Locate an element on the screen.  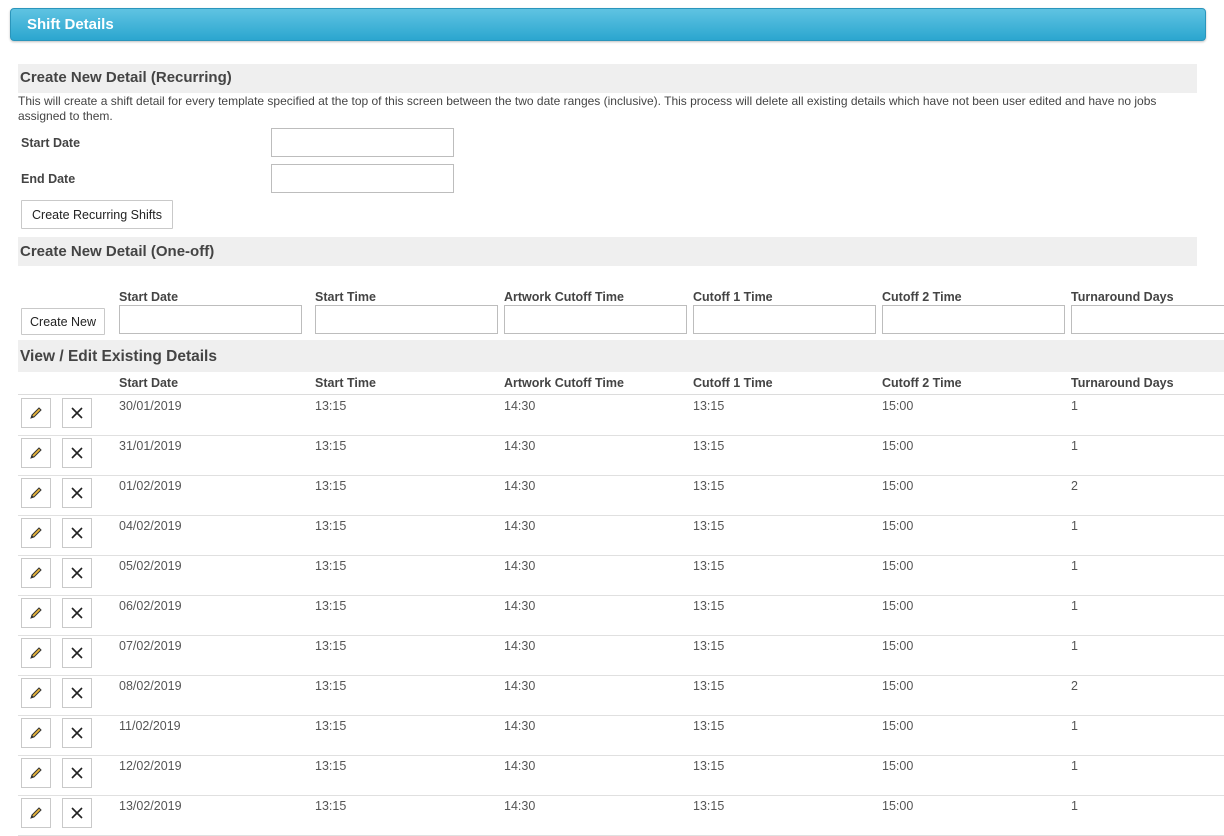
oneoff-cutoff2-input is located at coordinates (973, 319).